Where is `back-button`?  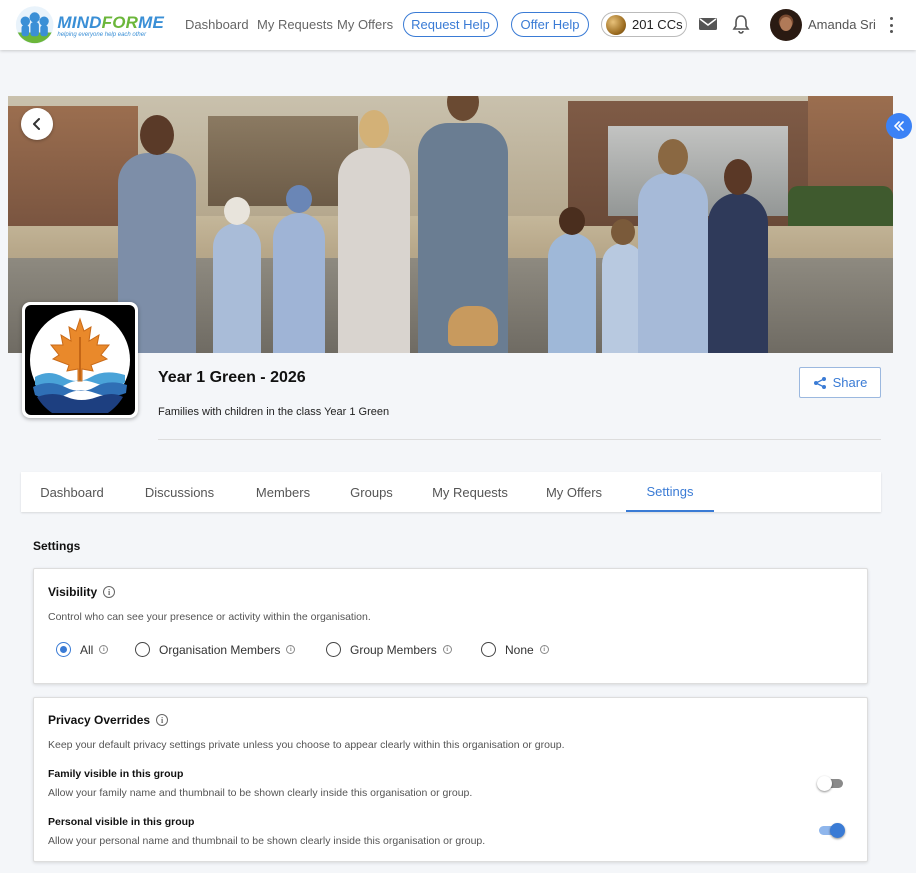
back-button is located at coordinates (37, 124).